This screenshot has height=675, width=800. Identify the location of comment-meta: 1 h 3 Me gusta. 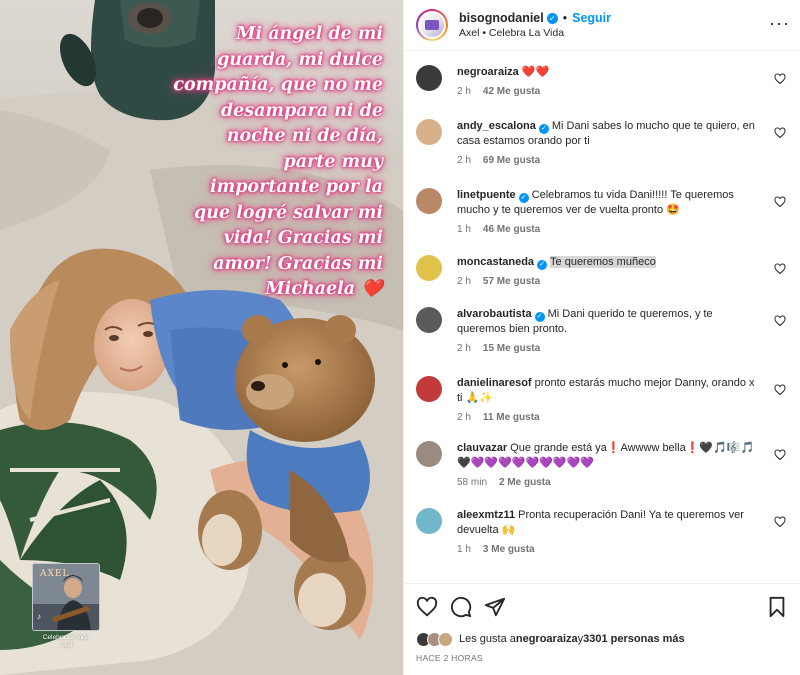
(607, 549).